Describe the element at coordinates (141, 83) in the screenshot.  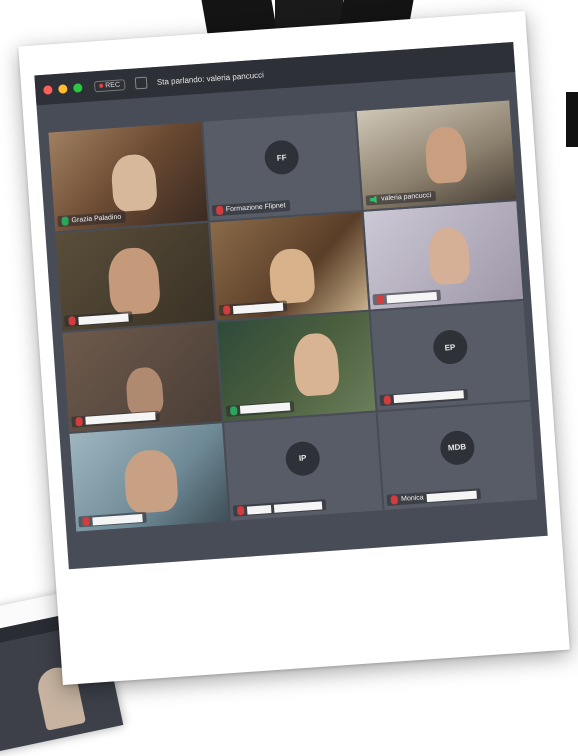
I see `lock-icon` at that location.